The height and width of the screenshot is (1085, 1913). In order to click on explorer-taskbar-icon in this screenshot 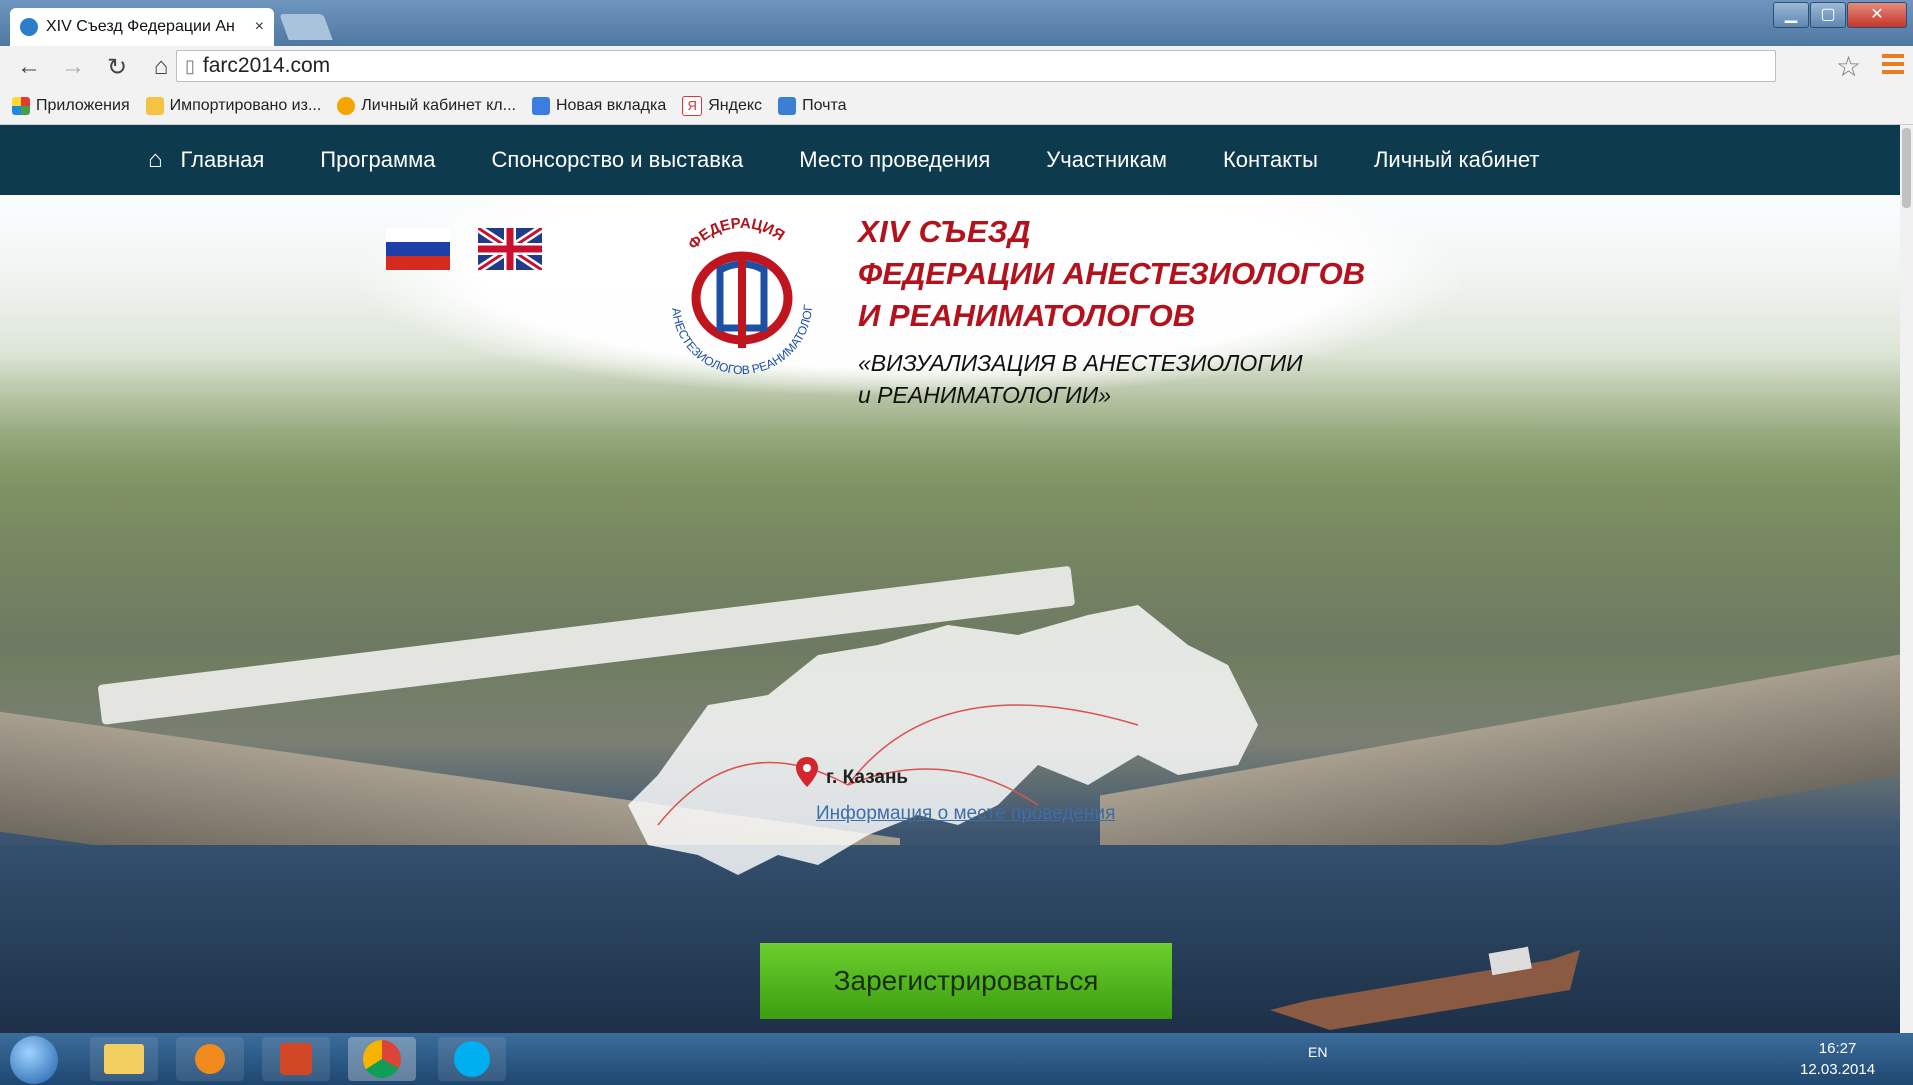, I will do `click(124, 1059)`.